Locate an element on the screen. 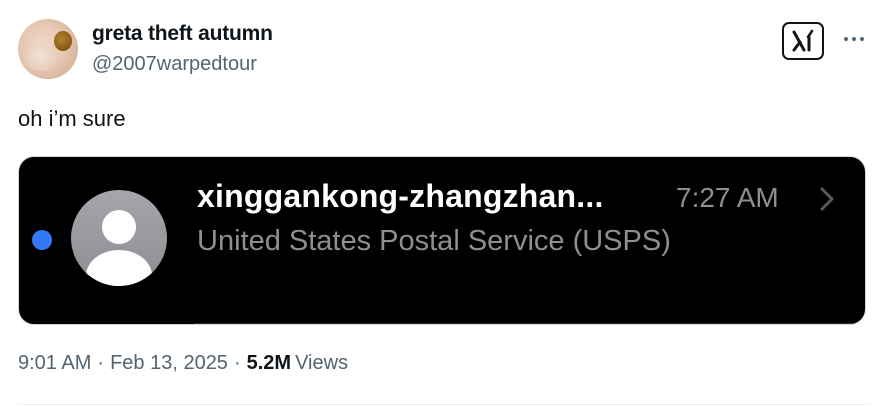 The height and width of the screenshot is (406, 890). grok-button is located at coordinates (803, 41).